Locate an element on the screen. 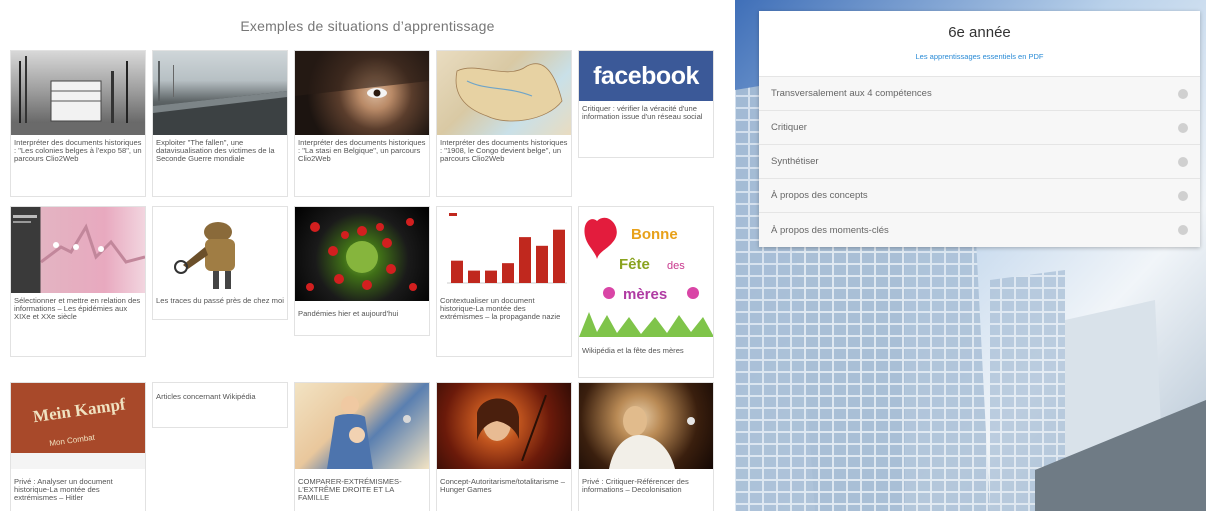 The height and width of the screenshot is (511, 1206). accordion-concepts: À propos des concepts is located at coordinates (979, 196).